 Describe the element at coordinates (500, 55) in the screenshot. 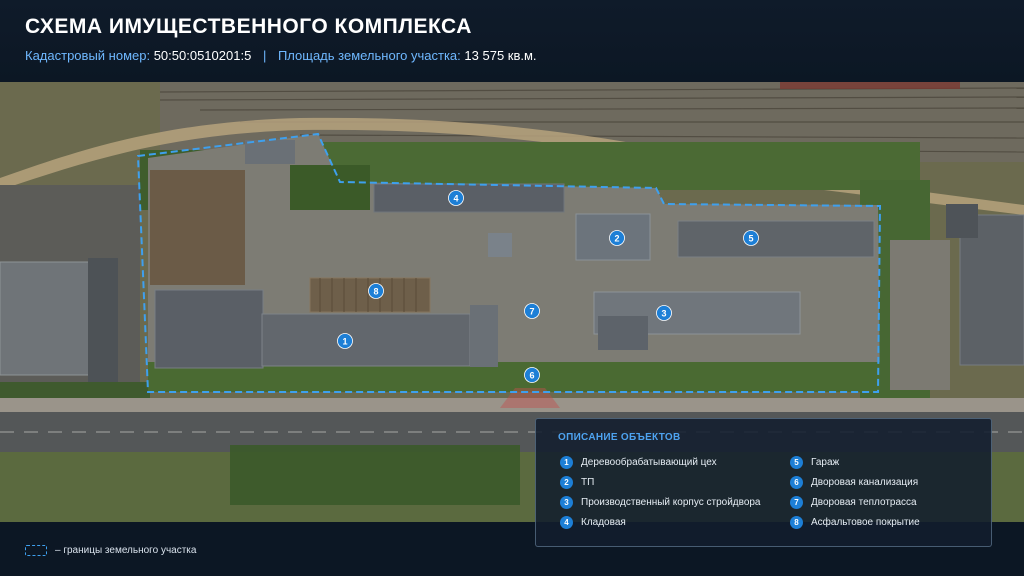

I see `area-value: 13 575 кв.м.` at that location.